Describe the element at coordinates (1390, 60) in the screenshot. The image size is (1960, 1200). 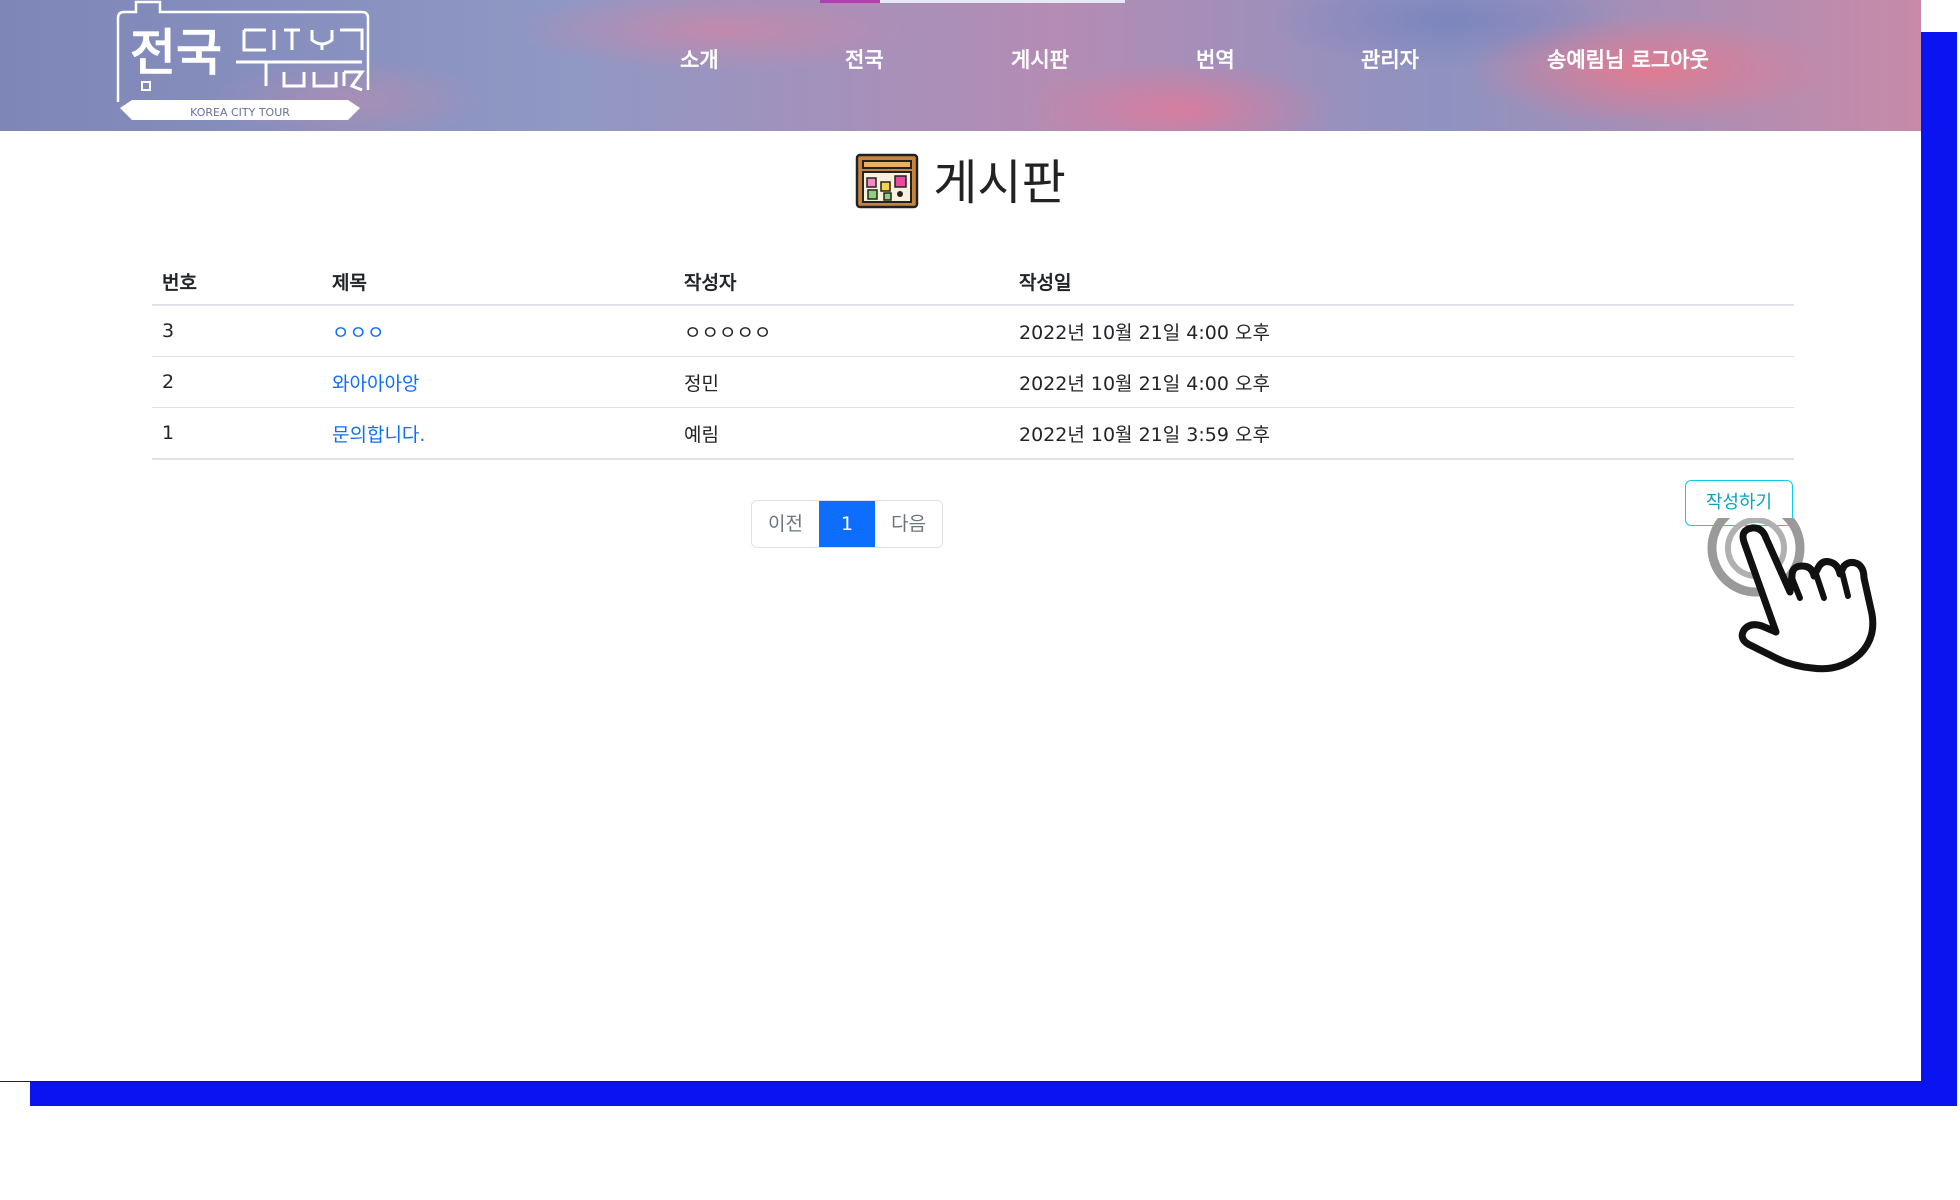
I see `nav-item-admin: 관리자` at that location.